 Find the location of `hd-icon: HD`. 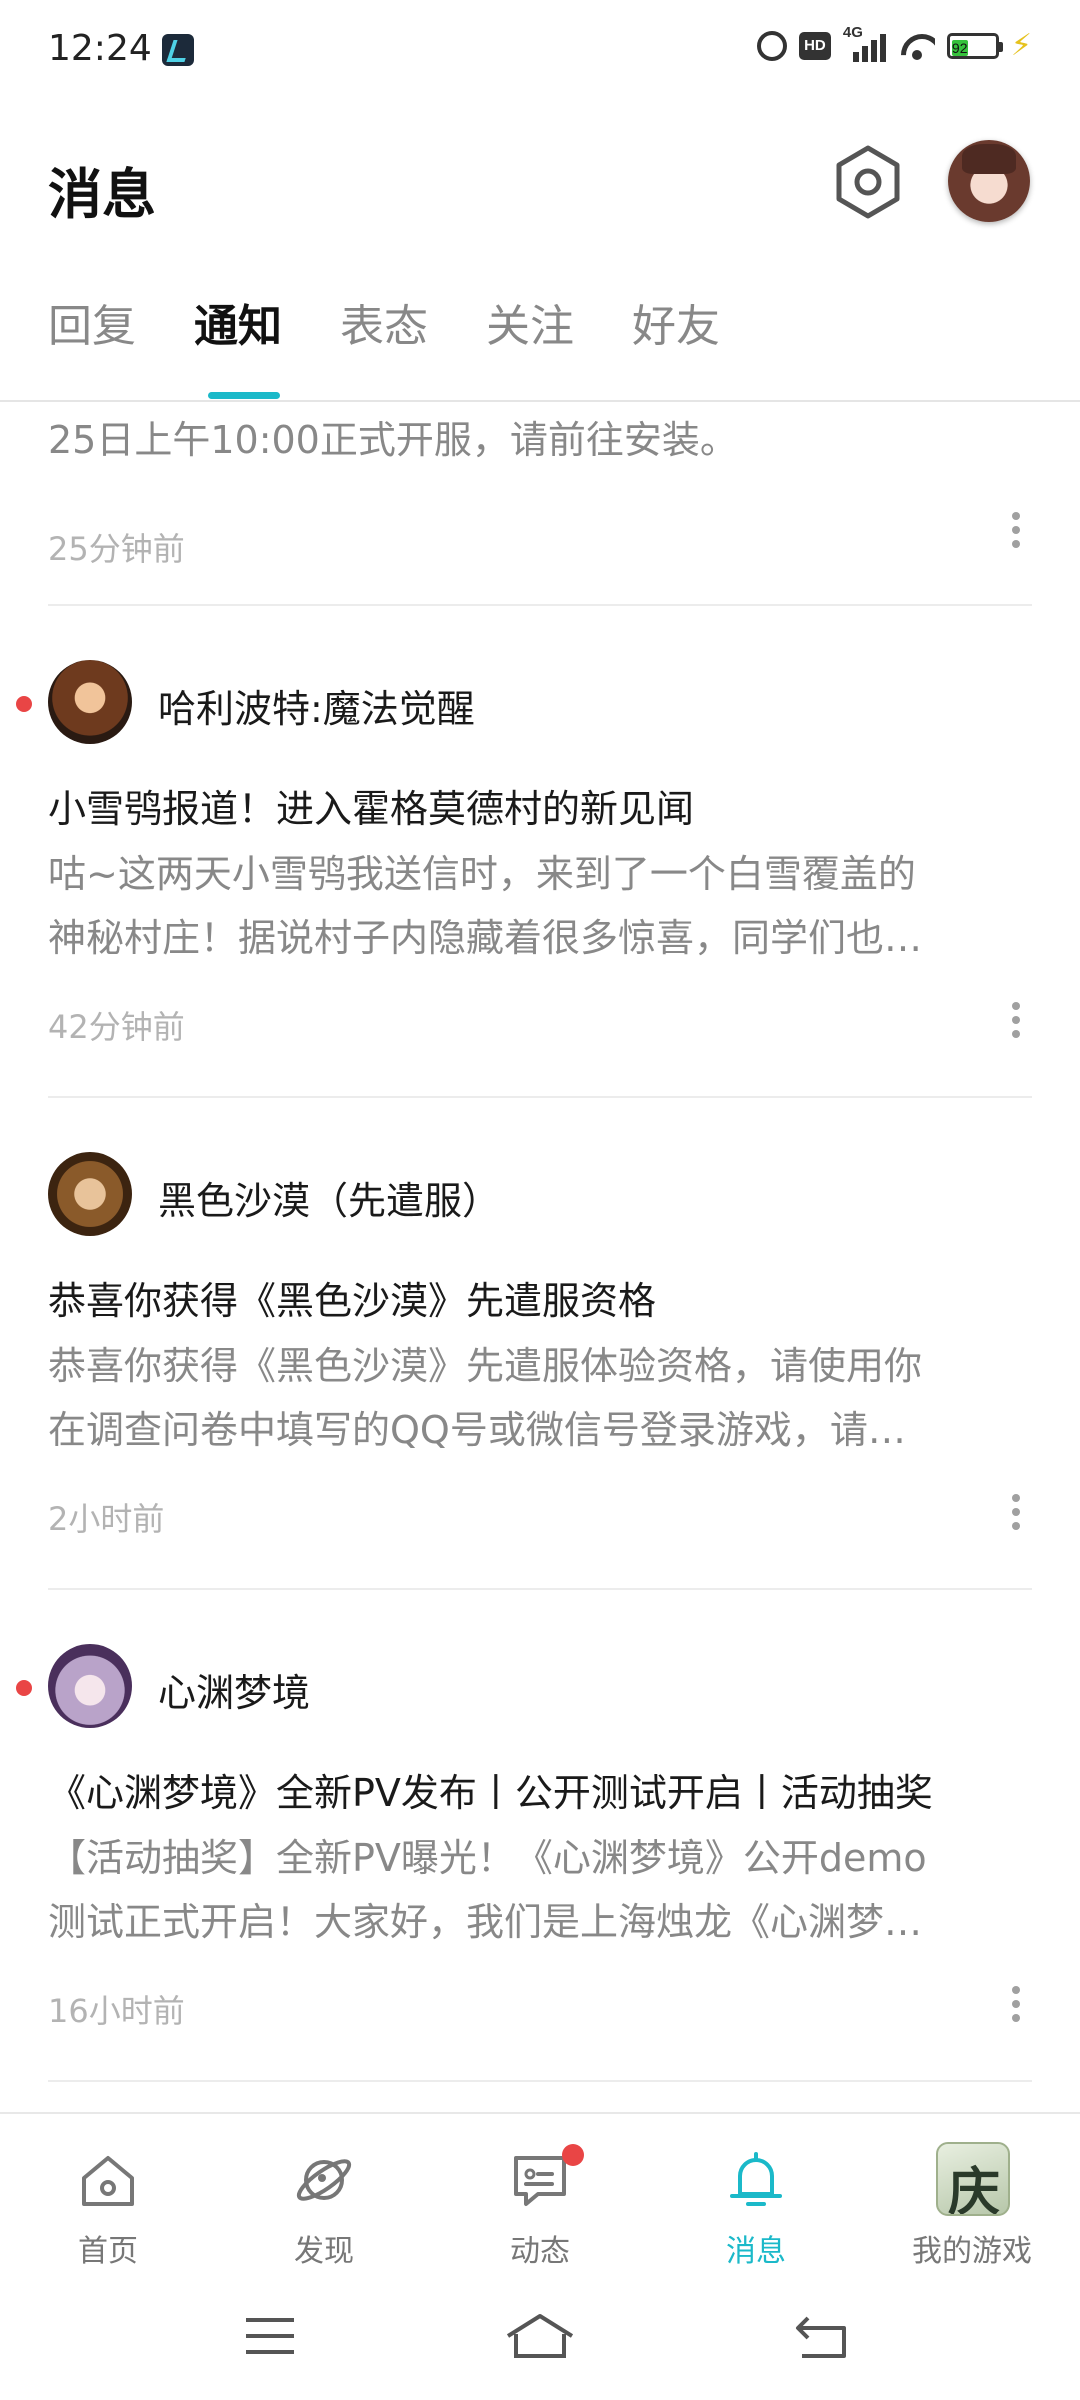

hd-icon: HD is located at coordinates (814, 46).